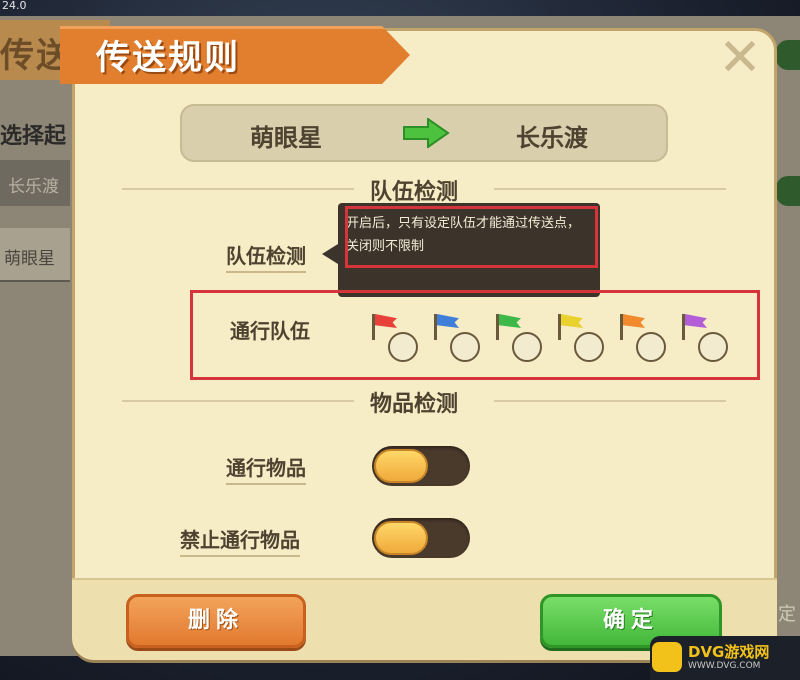 Image resolution: width=800 pixels, height=680 pixels. I want to click on background-destination-field: 长乐渡, so click(35, 183).